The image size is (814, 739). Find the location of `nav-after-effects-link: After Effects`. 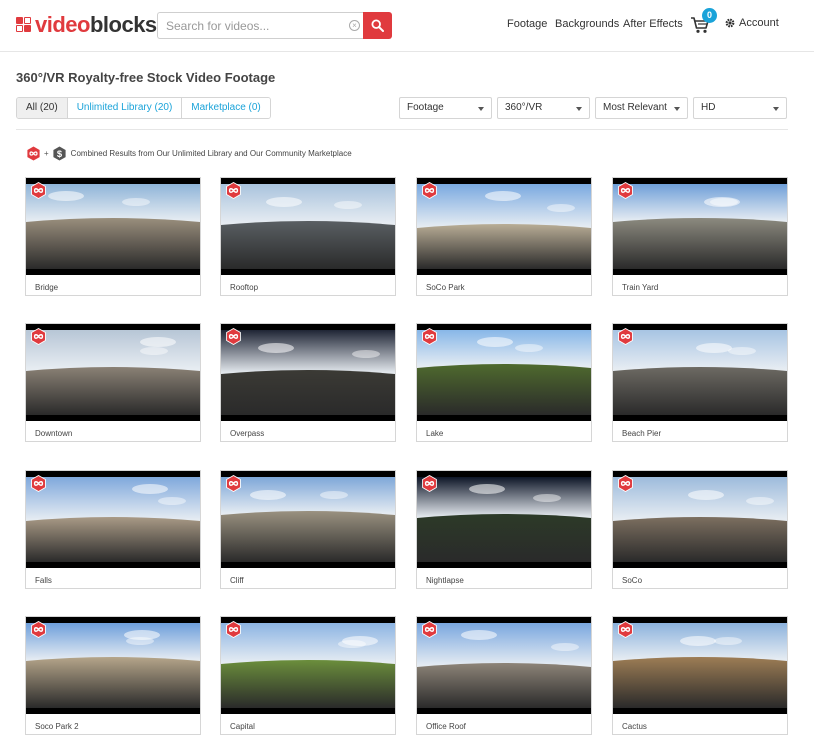

nav-after-effects-link: After Effects is located at coordinates (653, 24).